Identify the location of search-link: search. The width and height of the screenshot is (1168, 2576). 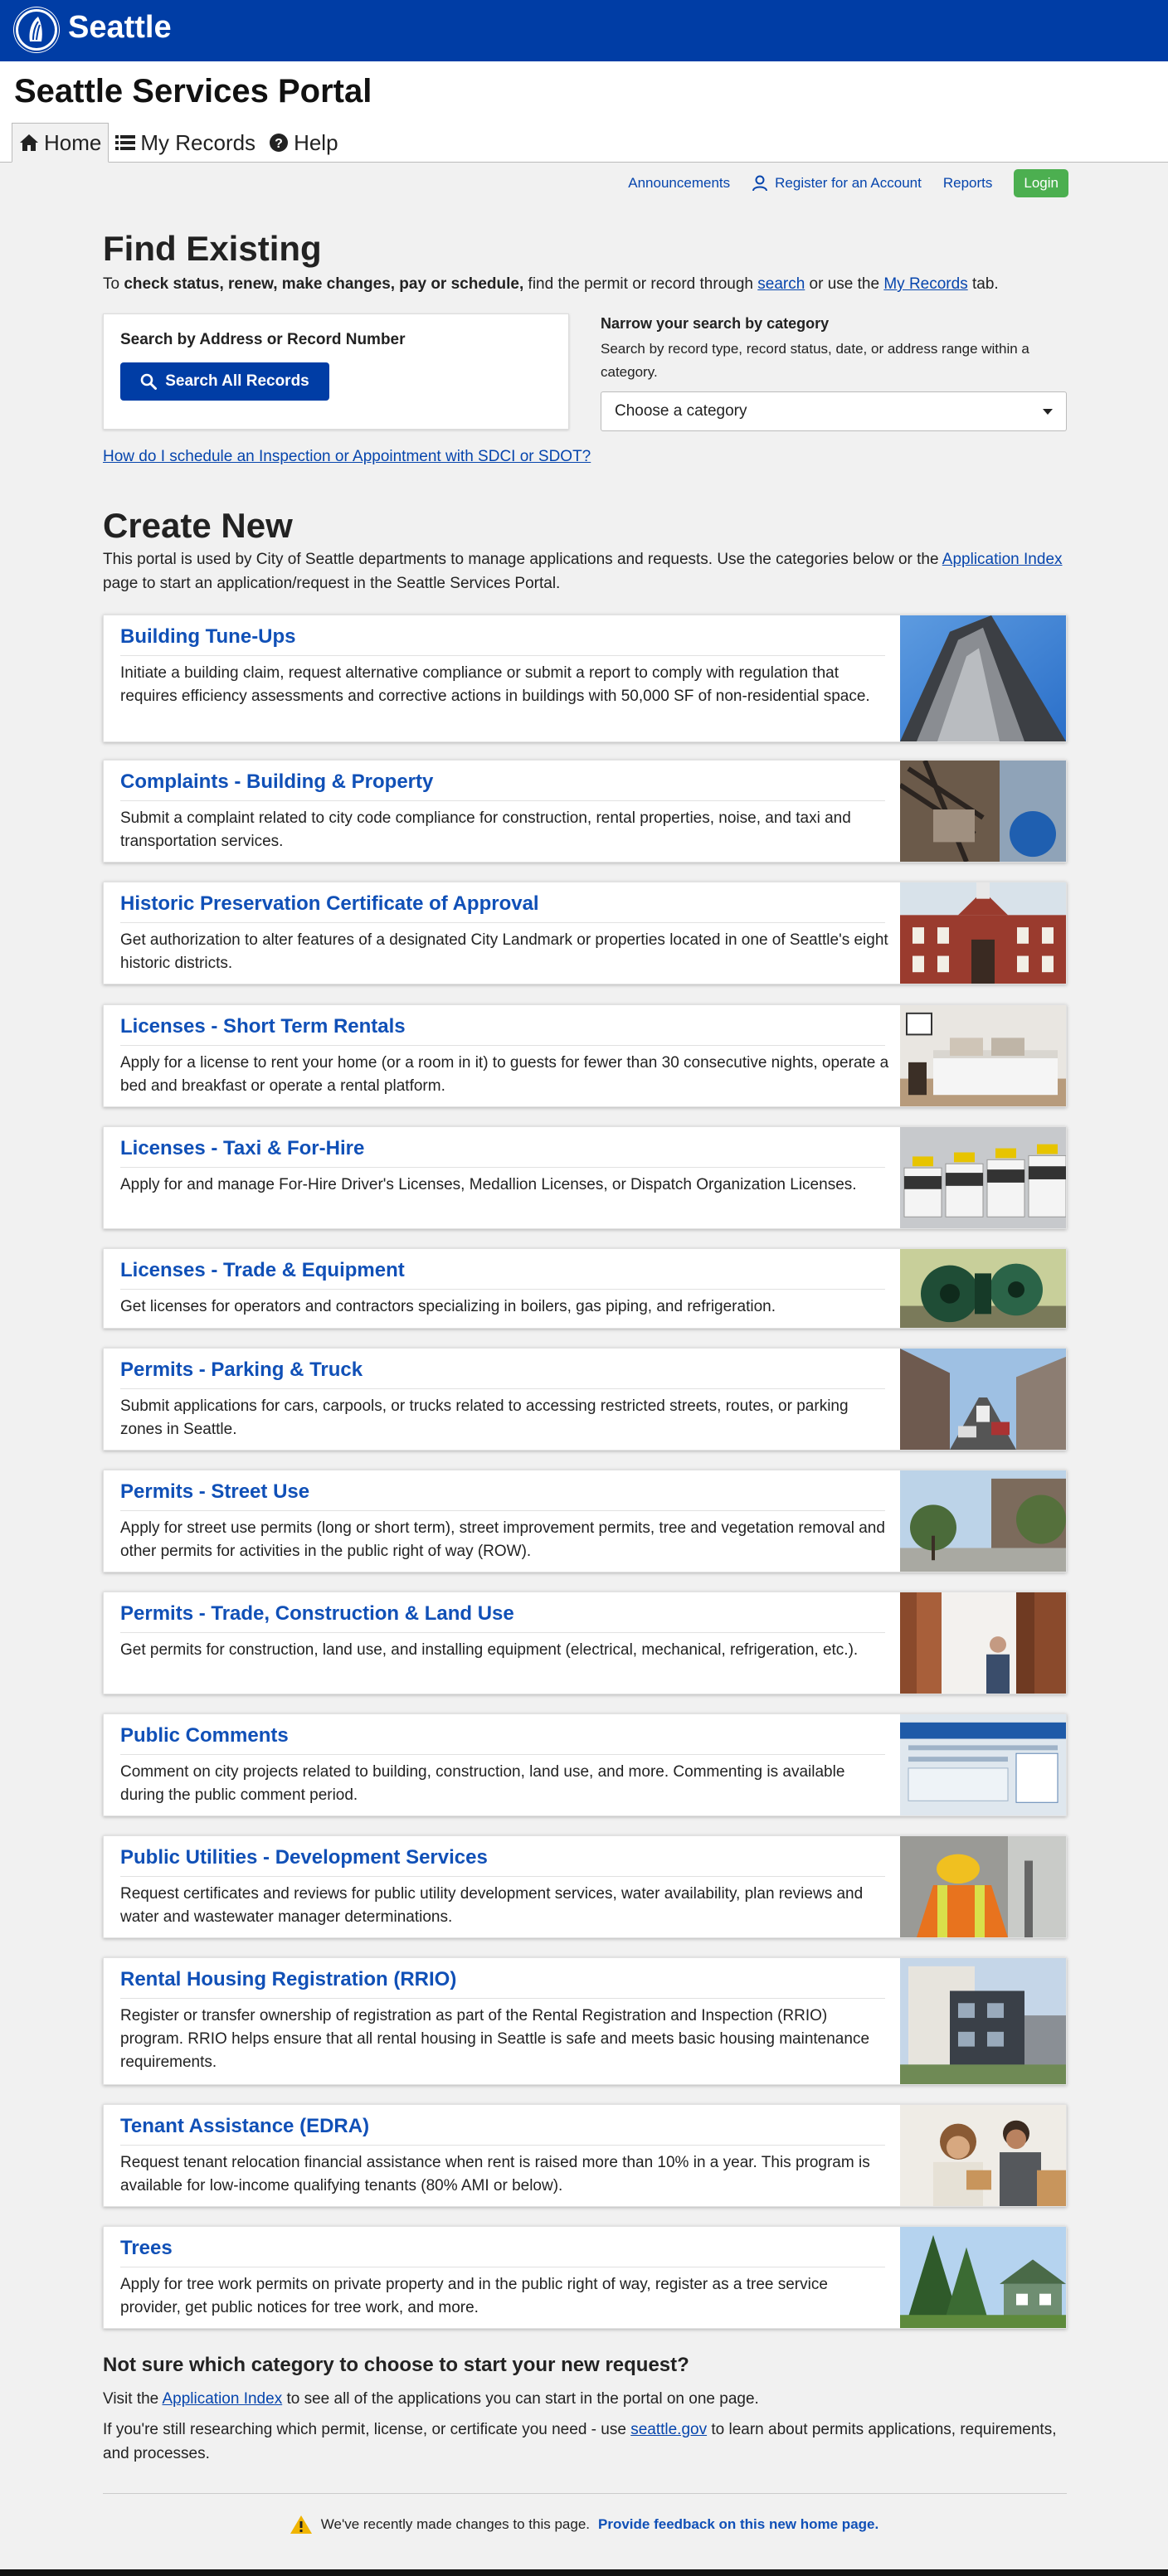
(781, 284).